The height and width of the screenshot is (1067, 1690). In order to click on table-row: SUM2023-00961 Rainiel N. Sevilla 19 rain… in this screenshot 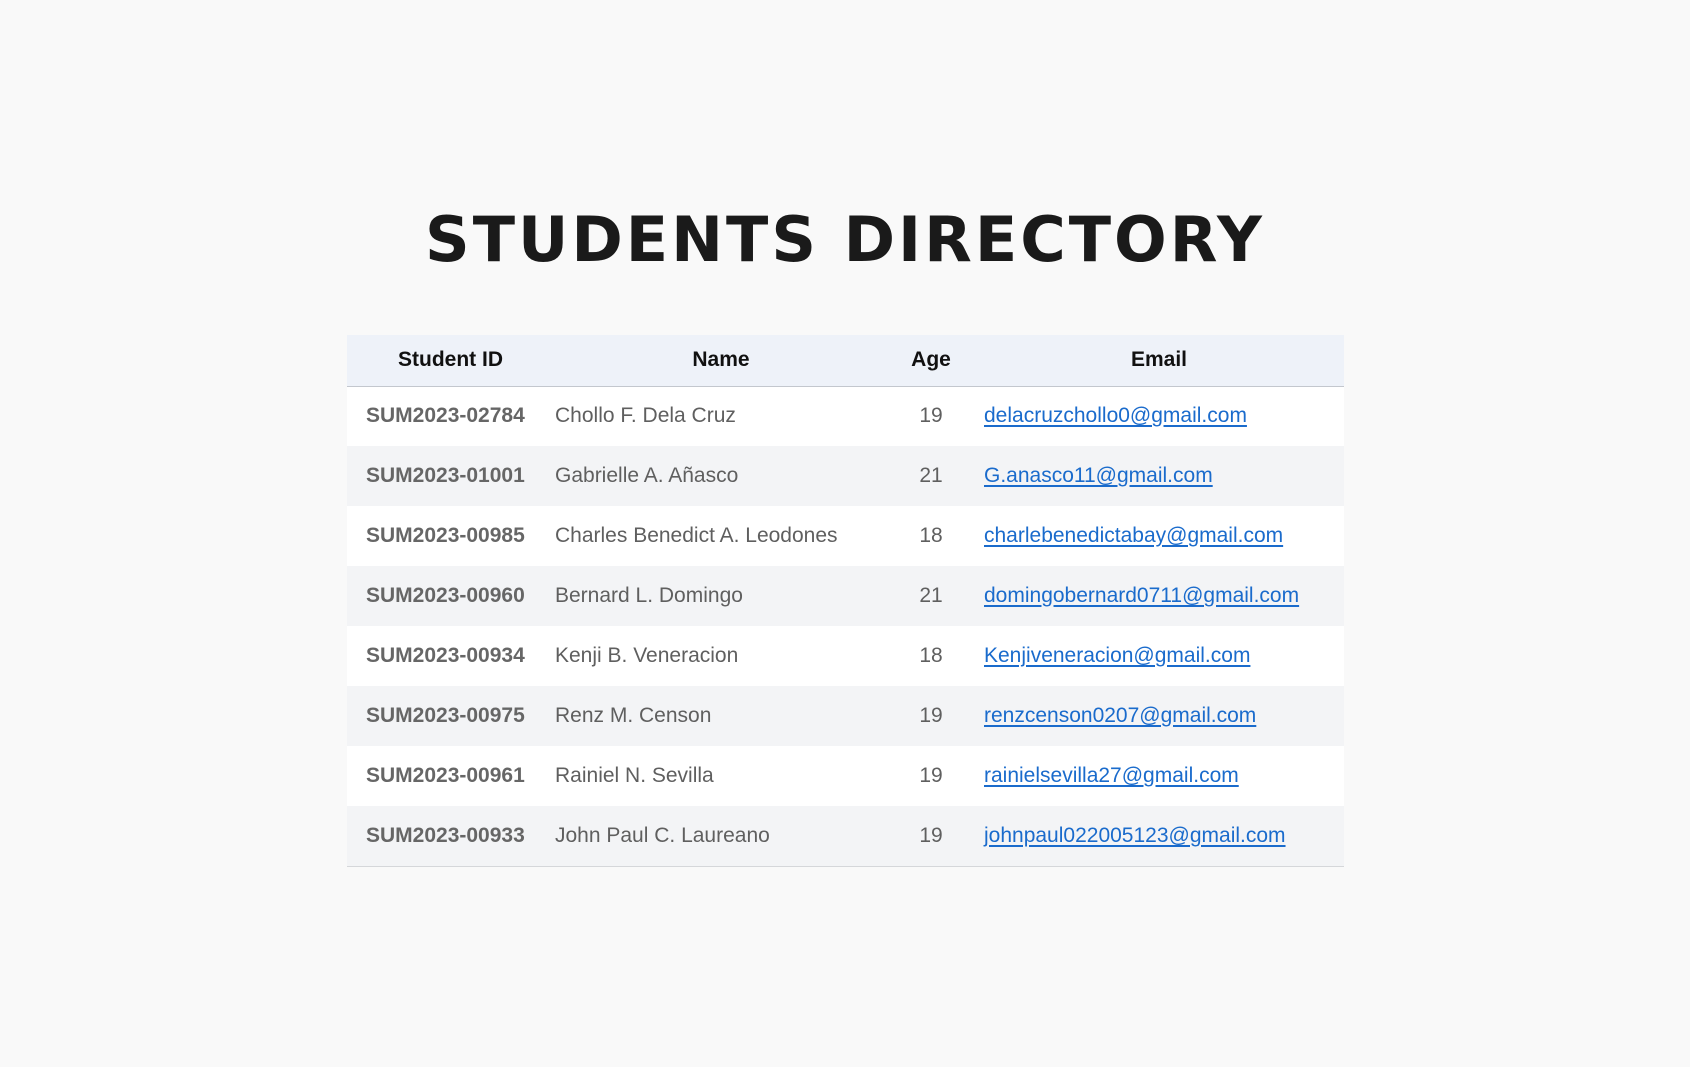, I will do `click(845, 776)`.